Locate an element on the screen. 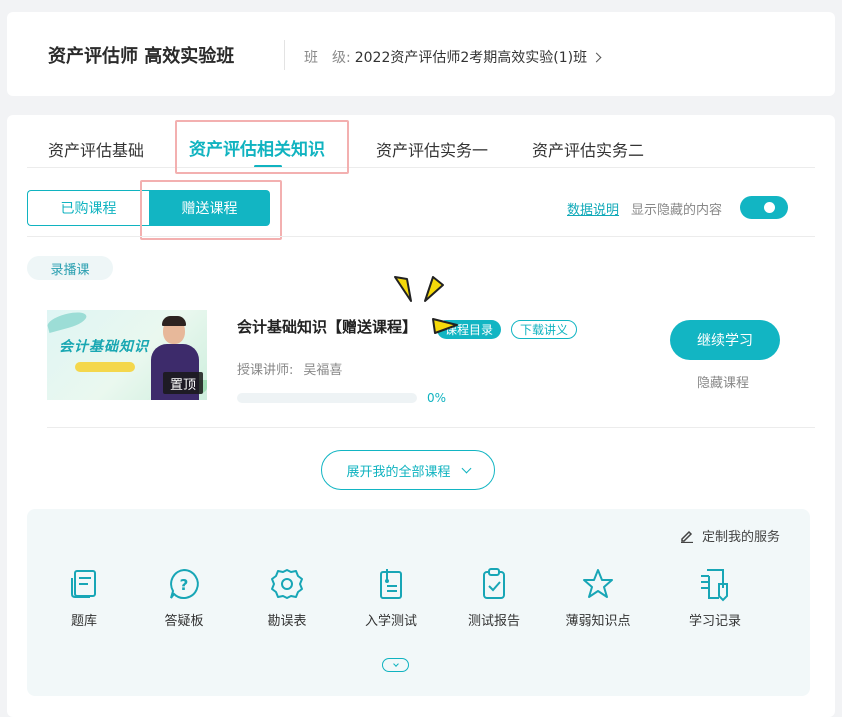 This screenshot has height=717, width=842. expand-all-courses-button: 展开我的全部课程 is located at coordinates (408, 470).